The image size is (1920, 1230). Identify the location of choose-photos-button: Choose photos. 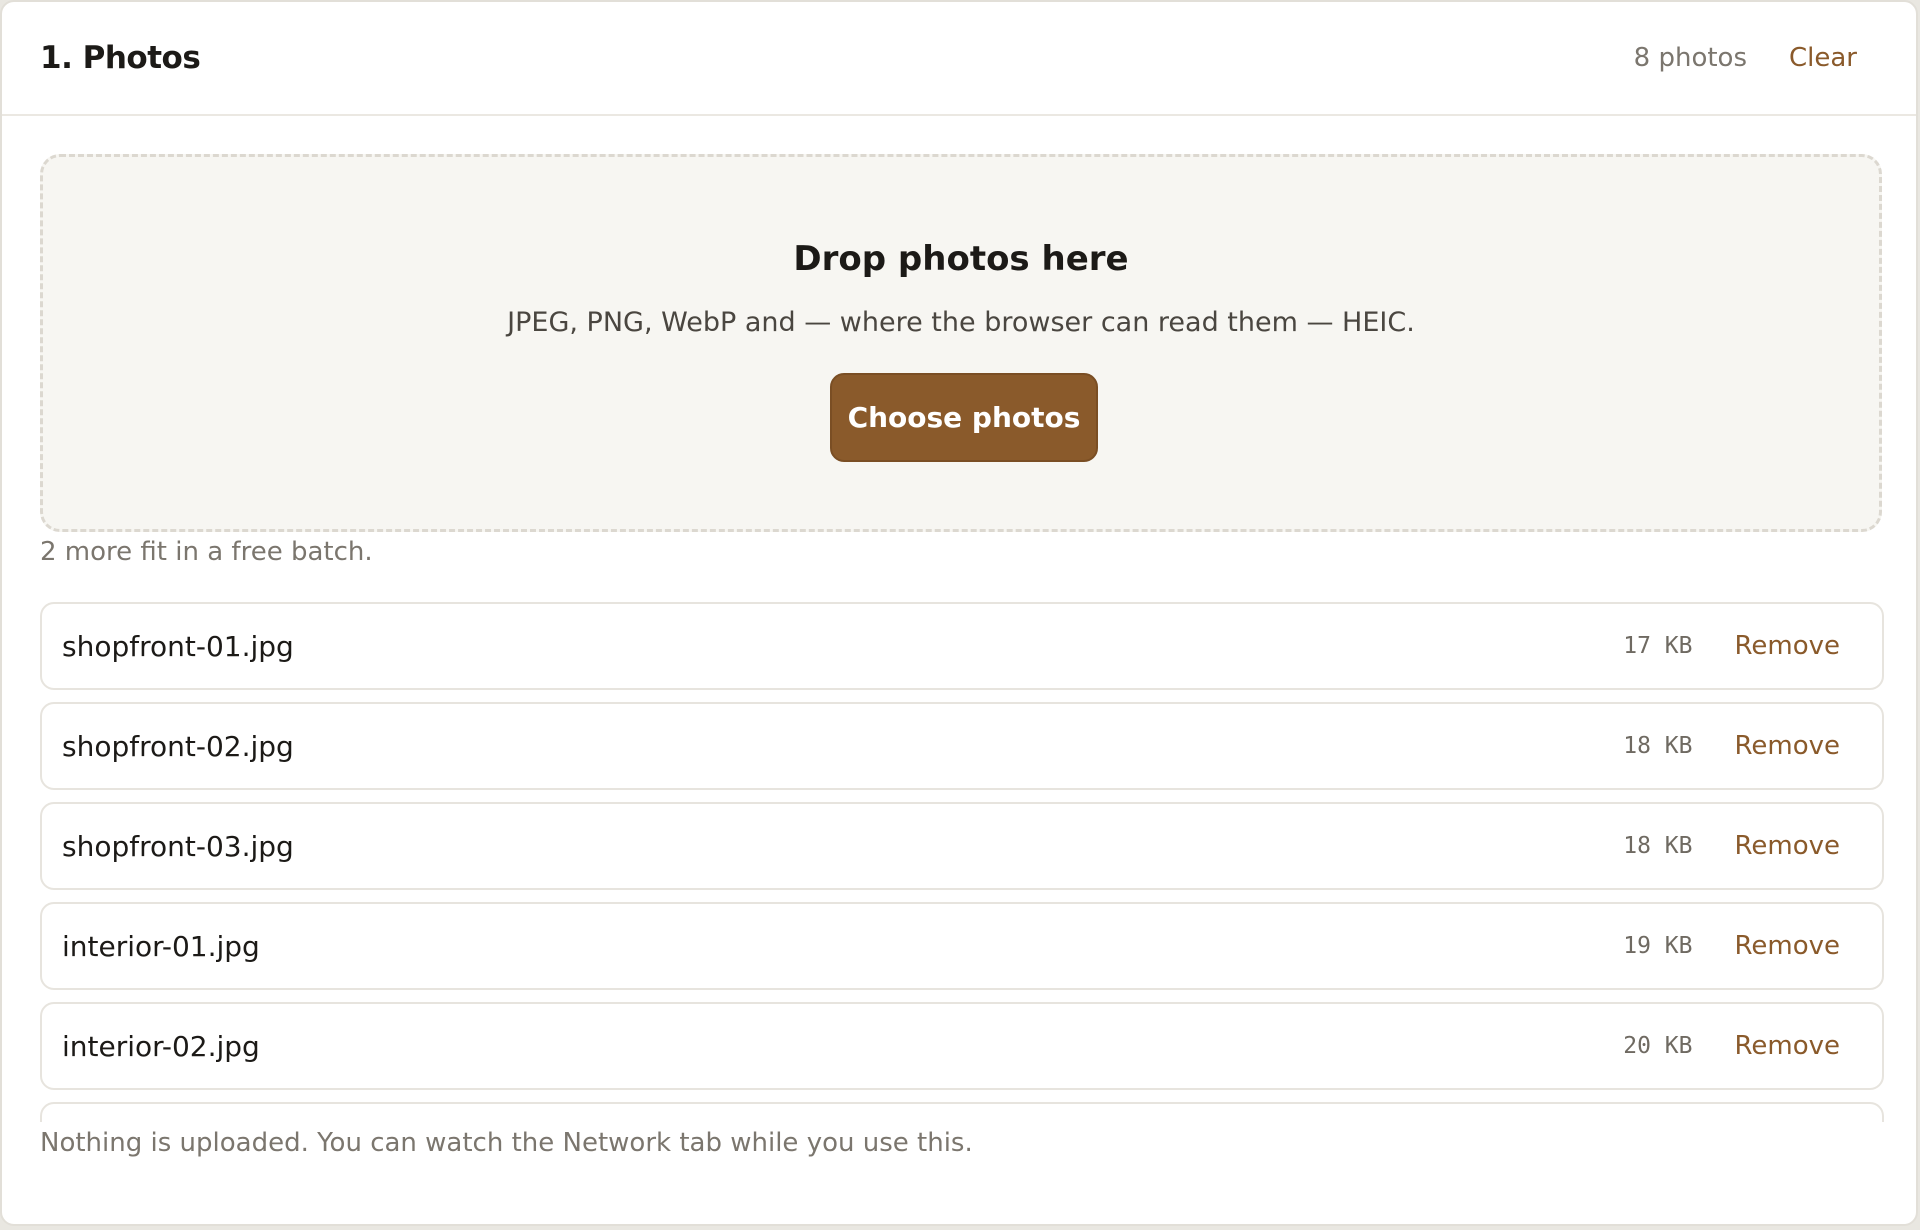
(964, 417).